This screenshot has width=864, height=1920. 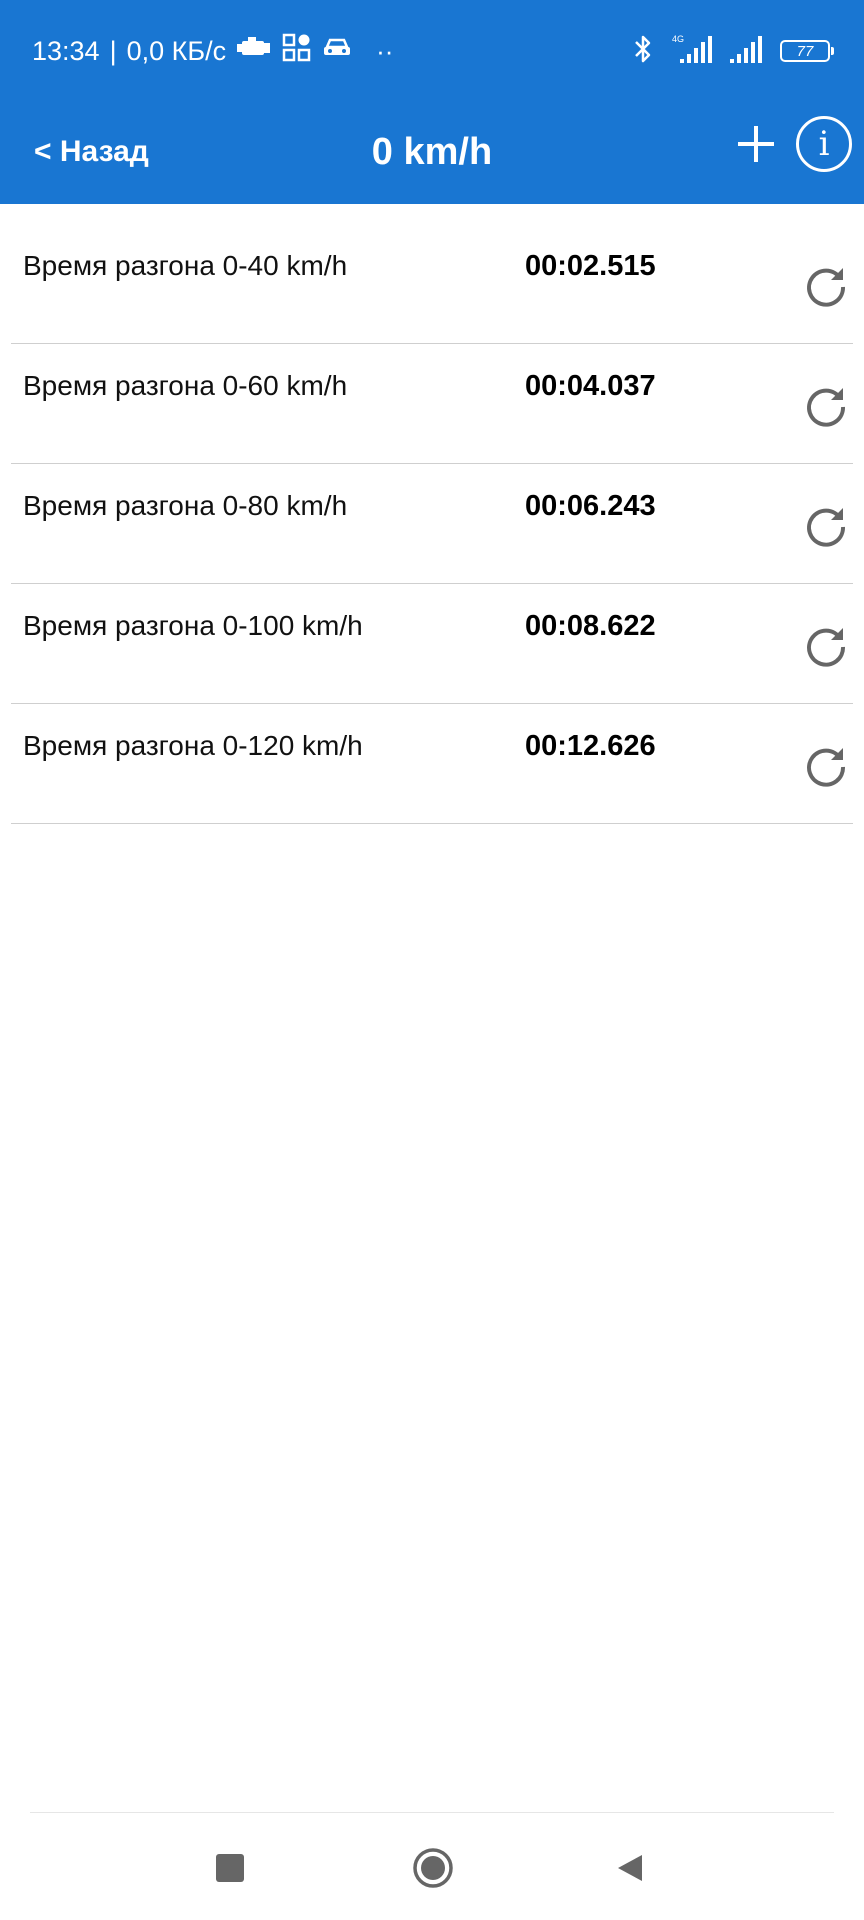 I want to click on status-left: 13:34 | 0,0 КБ/с ··, so click(x=213, y=51).